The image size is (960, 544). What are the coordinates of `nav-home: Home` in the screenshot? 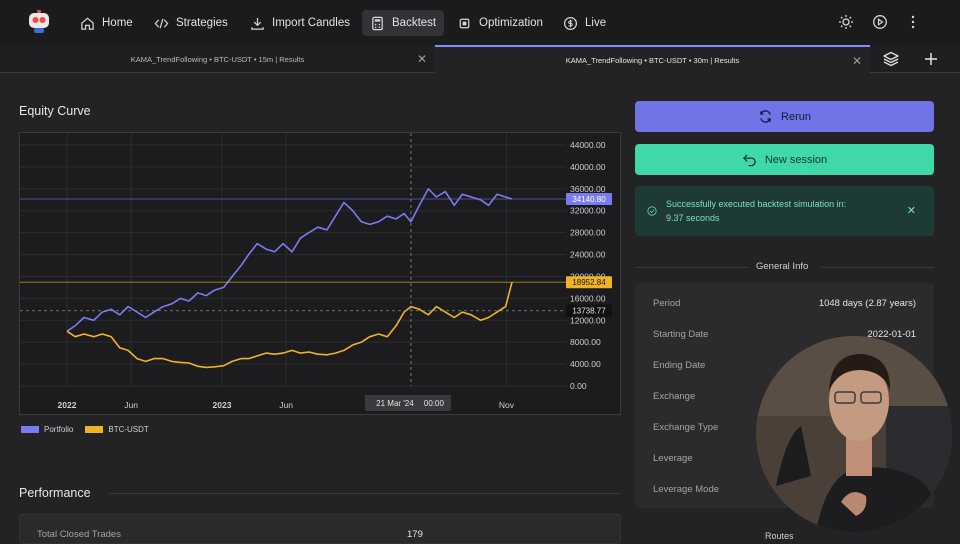 It's located at (106, 23).